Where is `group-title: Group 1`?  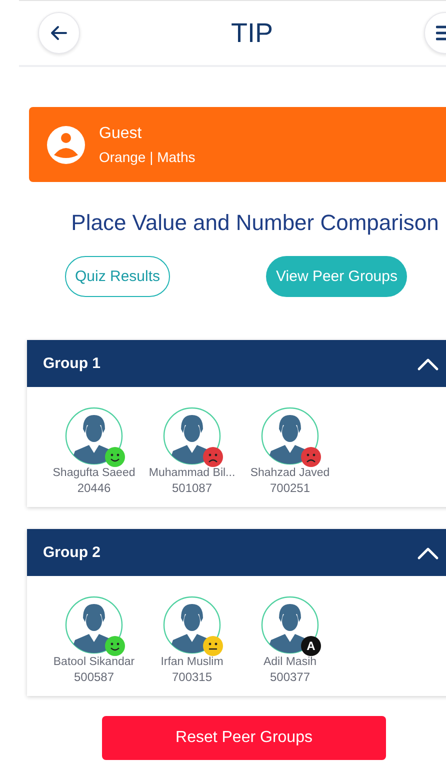 group-title: Group 1 is located at coordinates (72, 363).